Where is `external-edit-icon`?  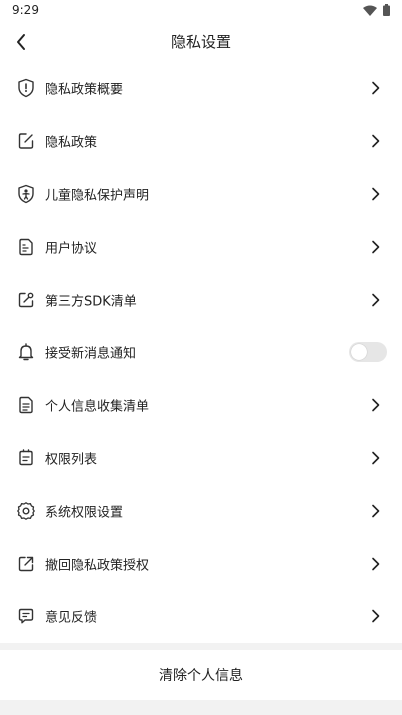
external-edit-icon is located at coordinates (26, 300).